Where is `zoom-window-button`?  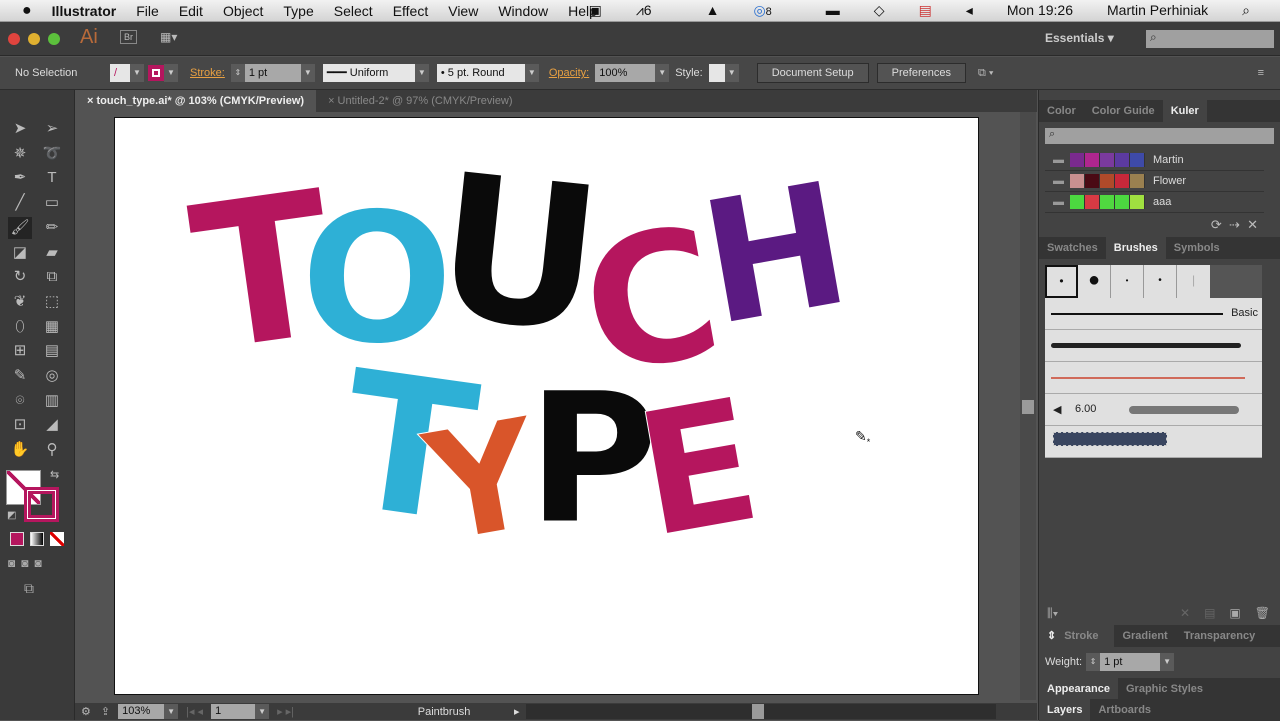
zoom-window-button is located at coordinates (54, 39).